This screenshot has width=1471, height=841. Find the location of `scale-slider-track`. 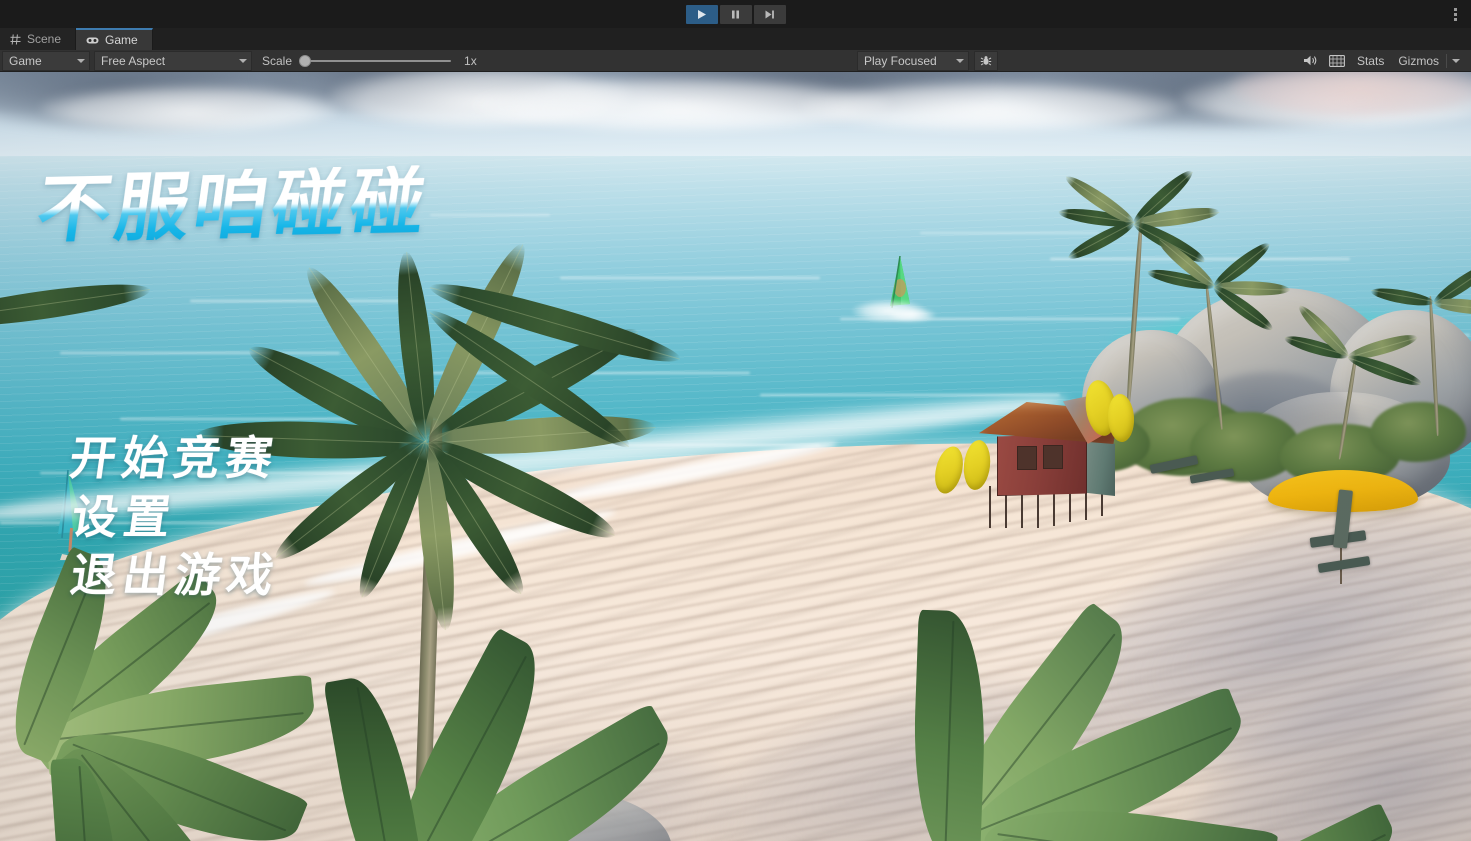

scale-slider-track is located at coordinates (375, 60).